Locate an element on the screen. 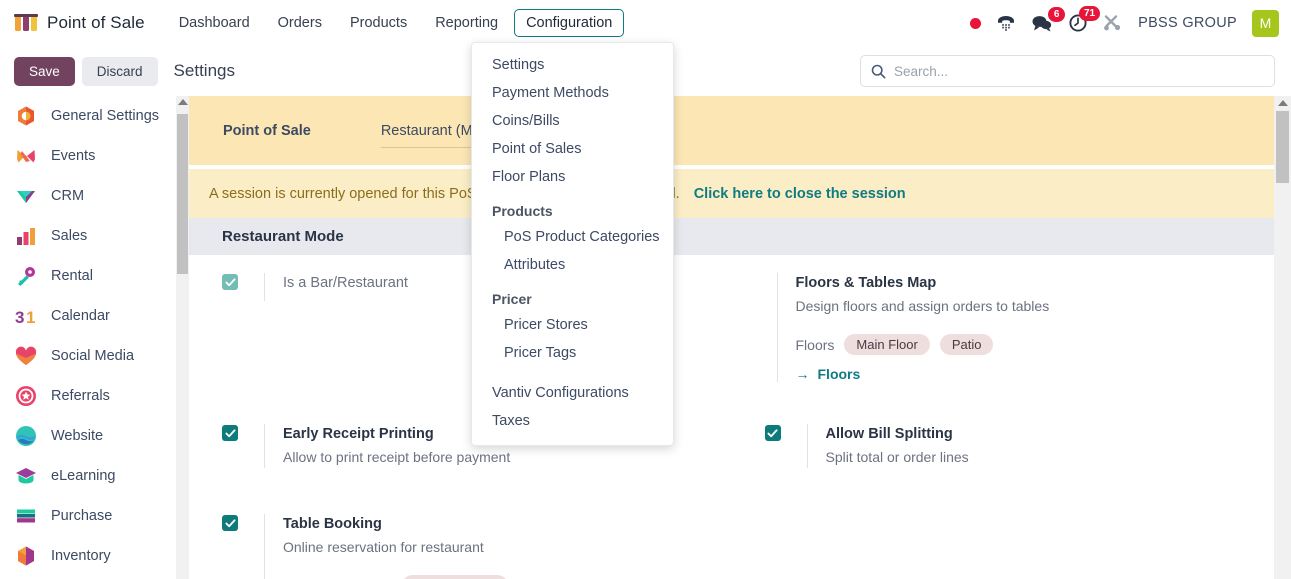 Image resolution: width=1291 pixels, height=579 pixels. dropdown-item-taxes: Taxes is located at coordinates (572, 421).